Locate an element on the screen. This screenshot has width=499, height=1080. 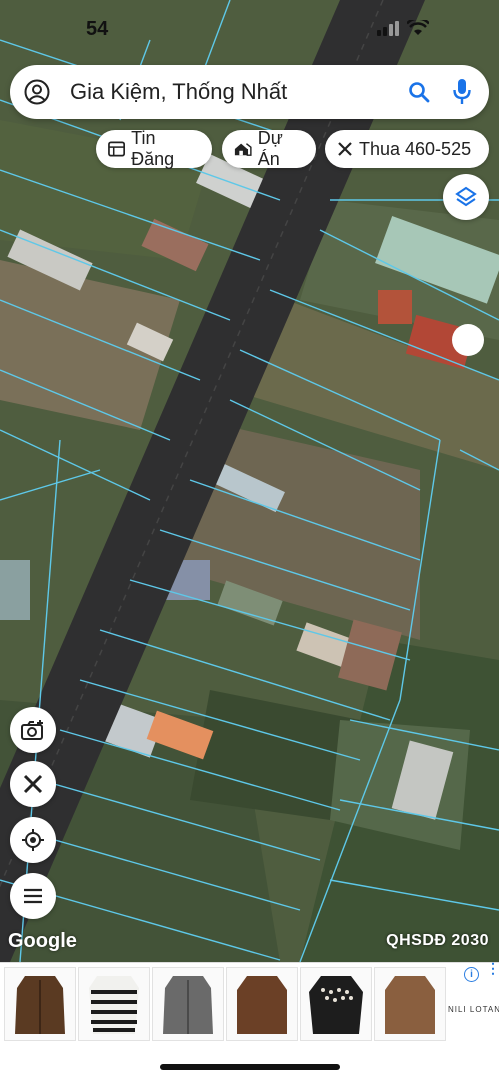
layer-label: QHSDĐ 2030 is located at coordinates (437, 940).